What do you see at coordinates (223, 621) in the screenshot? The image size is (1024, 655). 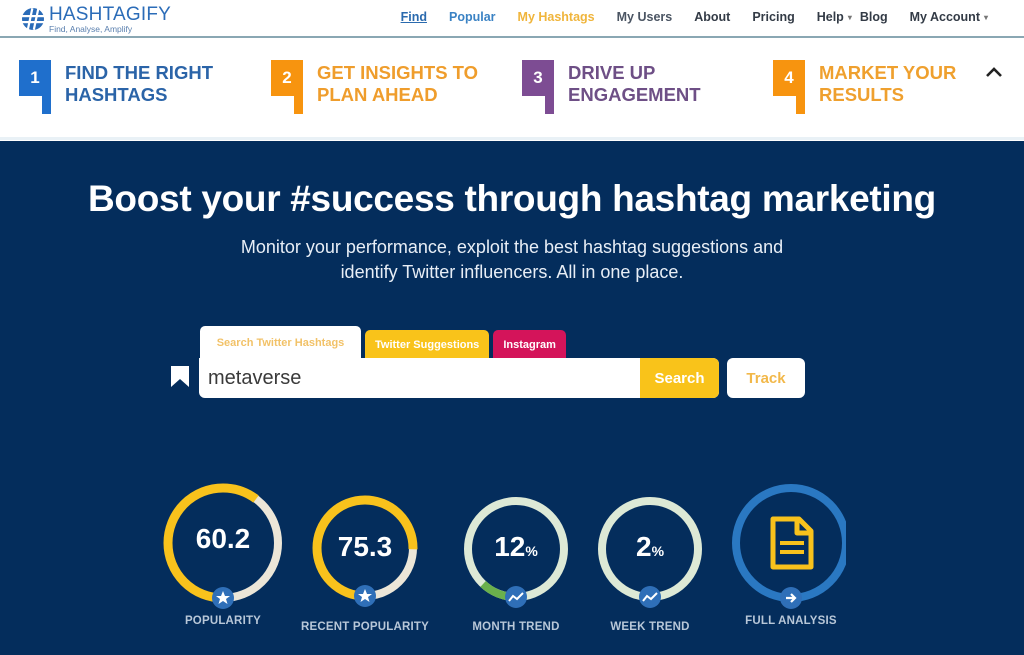 I see `gauge-label: POPULARITY` at bounding box center [223, 621].